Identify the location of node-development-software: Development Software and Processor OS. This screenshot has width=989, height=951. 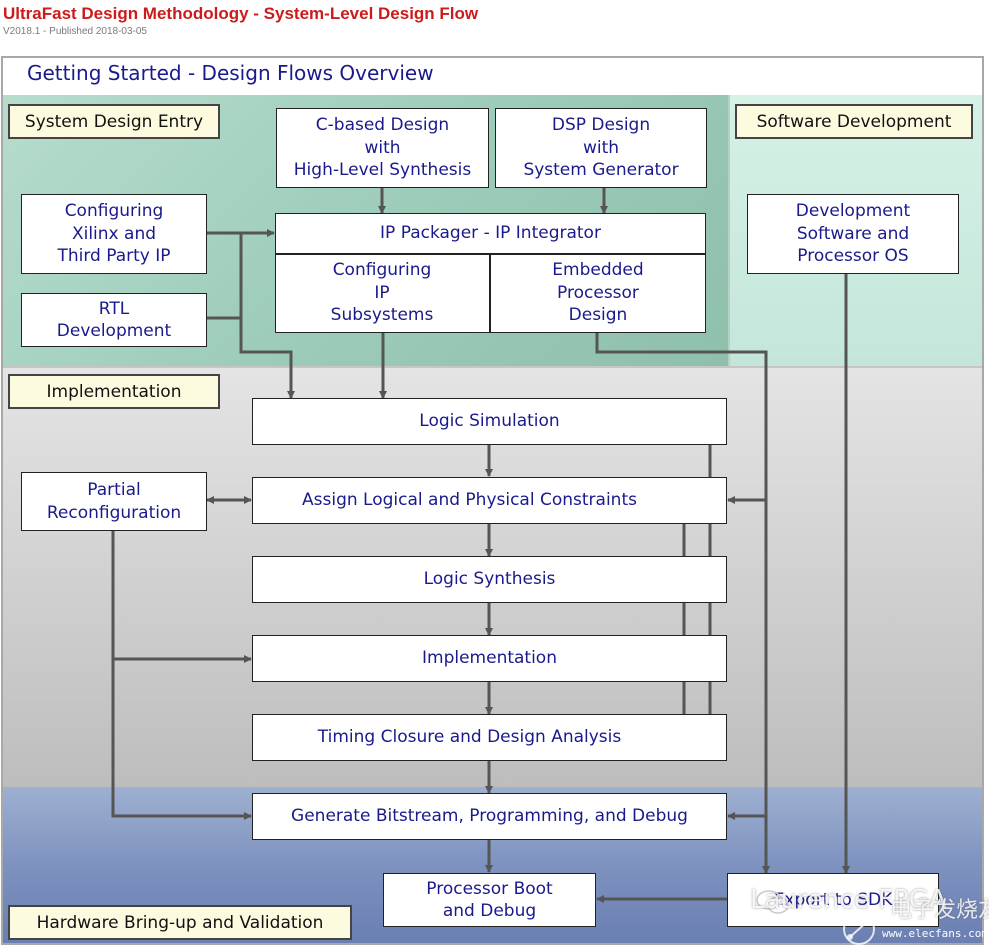
(853, 234).